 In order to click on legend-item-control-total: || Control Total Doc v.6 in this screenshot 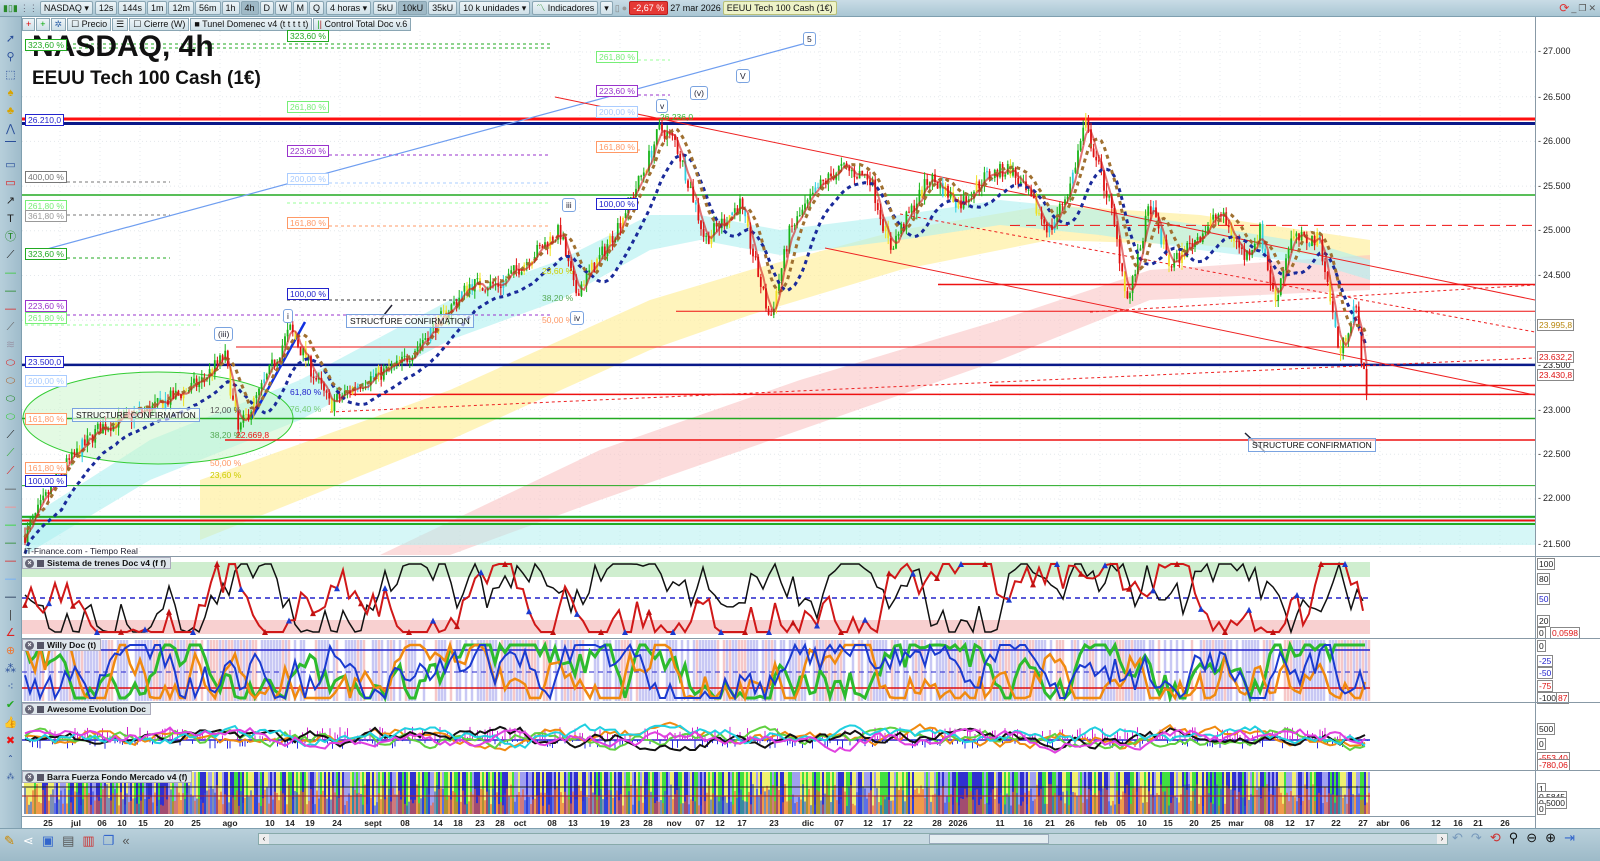, I will do `click(362, 24)`.